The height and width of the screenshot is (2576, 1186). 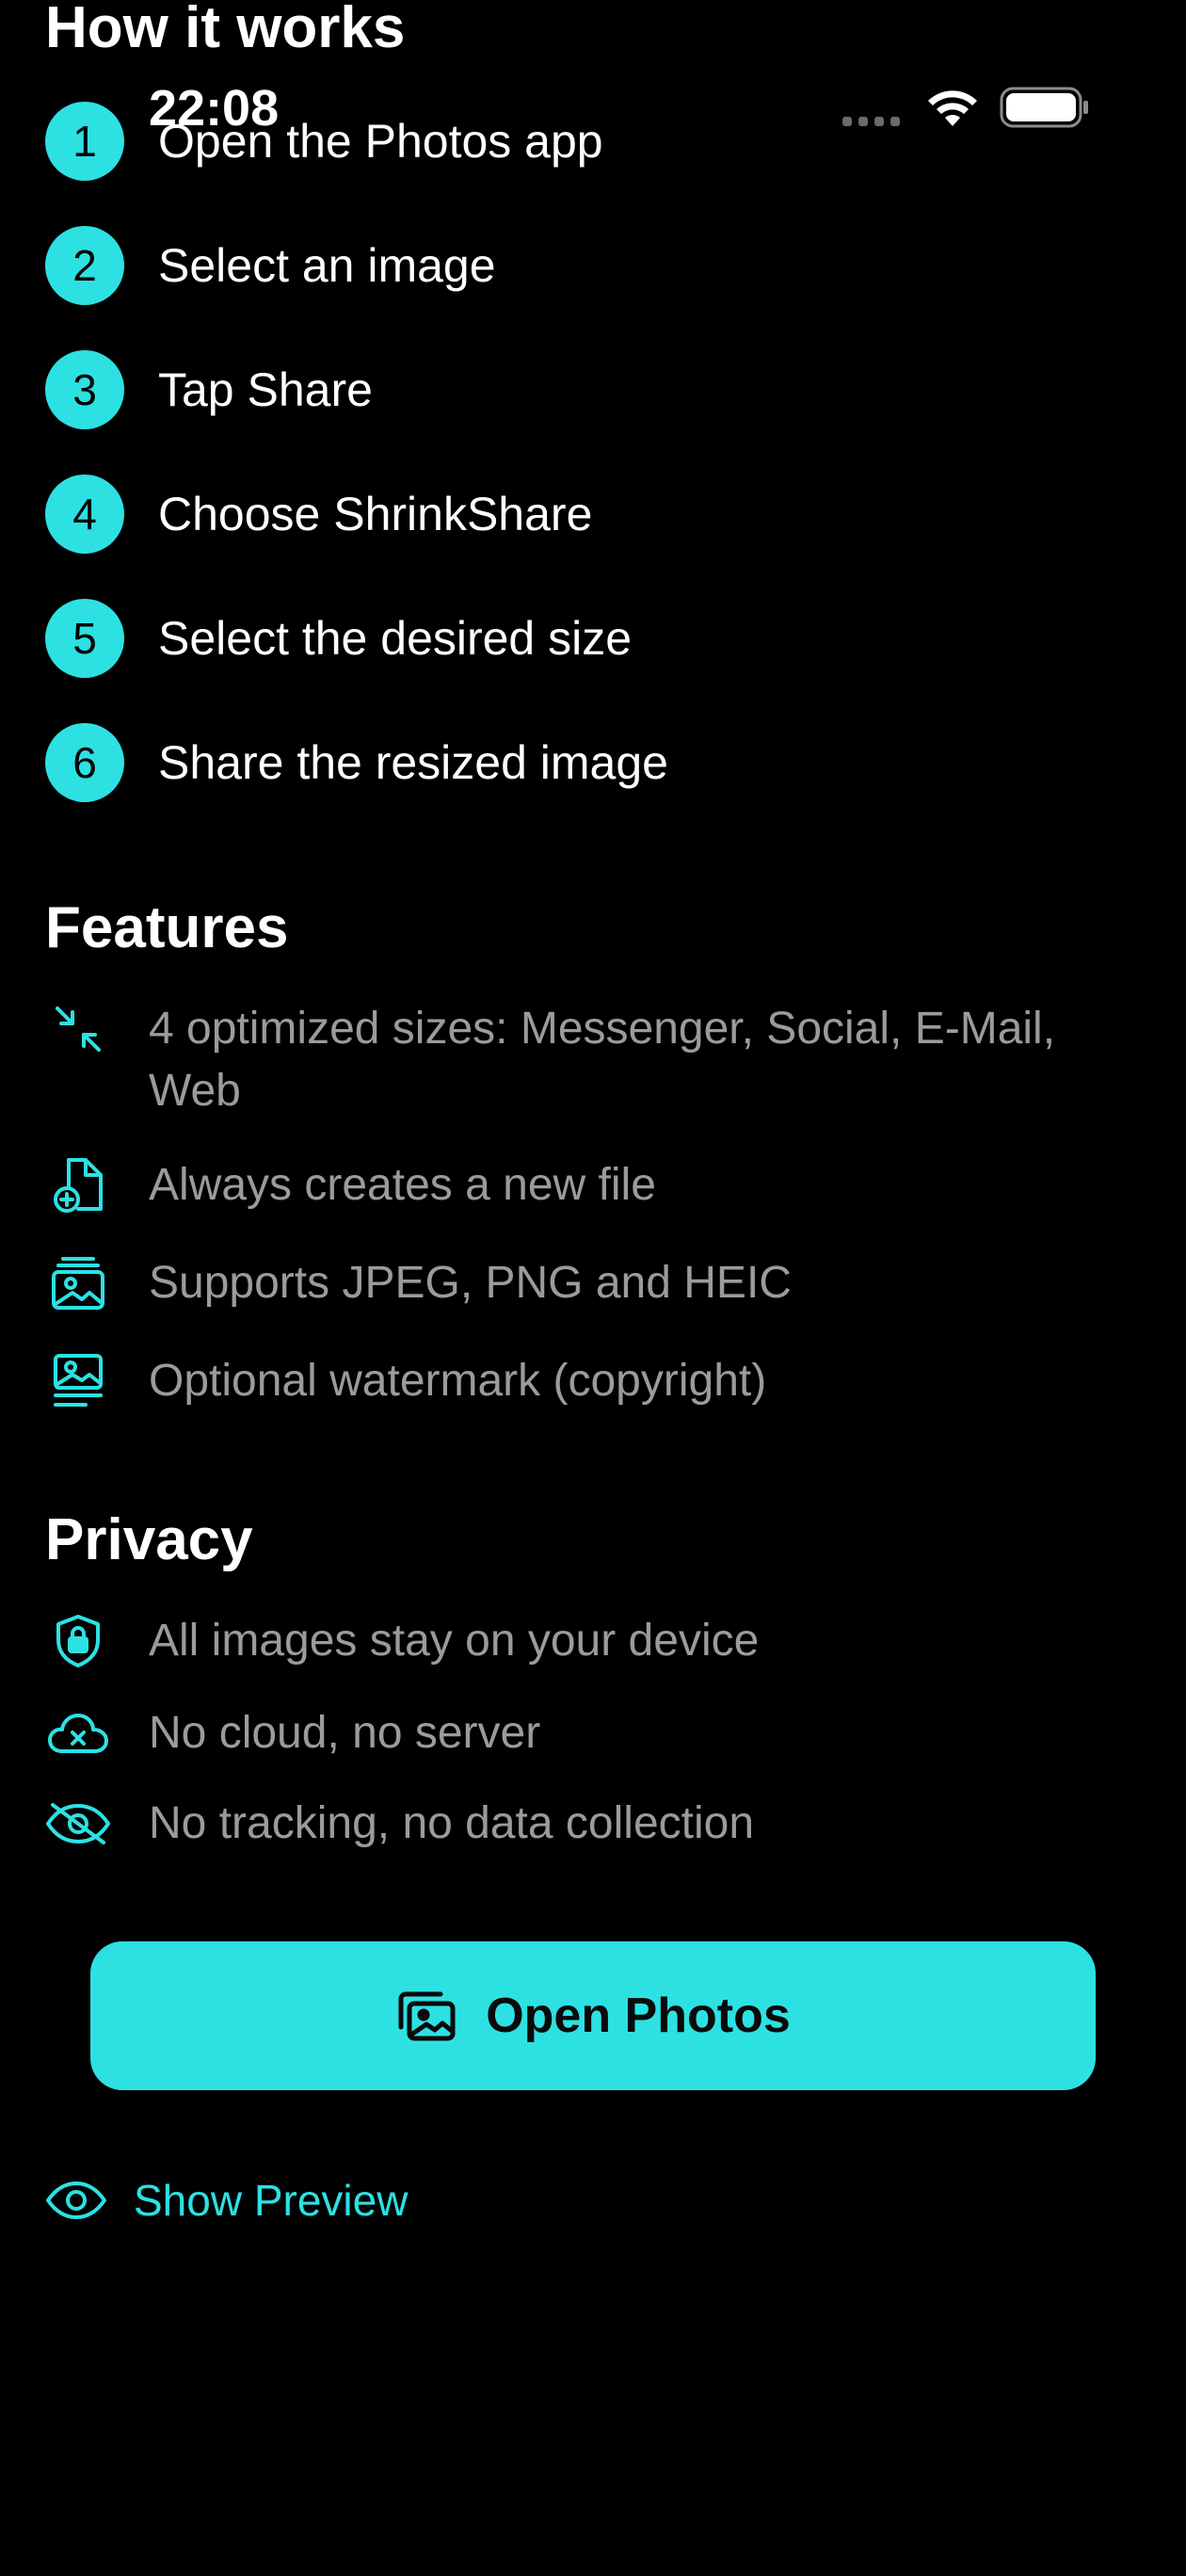 I want to click on wifi-icon, so click(x=952, y=108).